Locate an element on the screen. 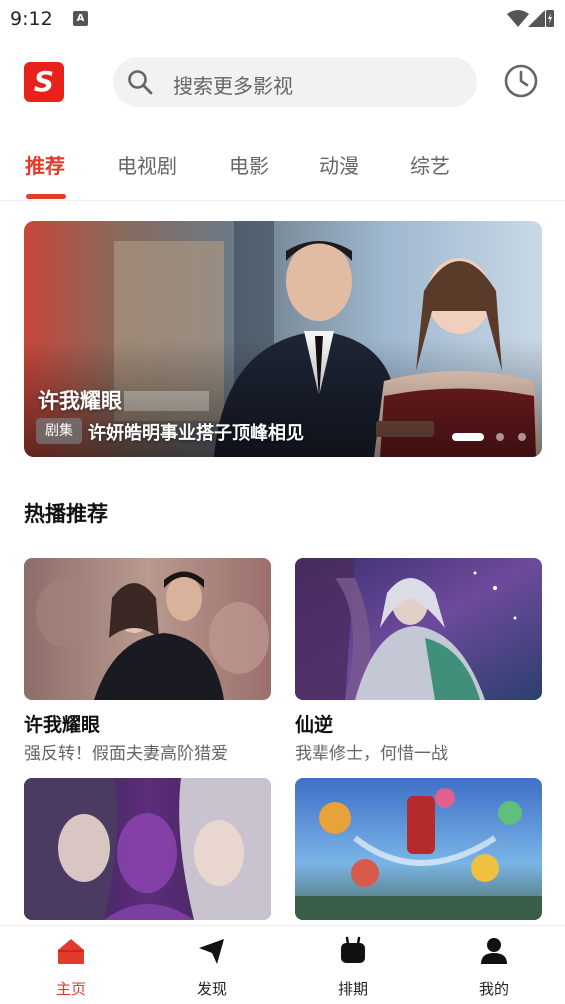 This screenshot has height=1004, width=565. search-bar: 搜索更多影视 is located at coordinates (295, 82).